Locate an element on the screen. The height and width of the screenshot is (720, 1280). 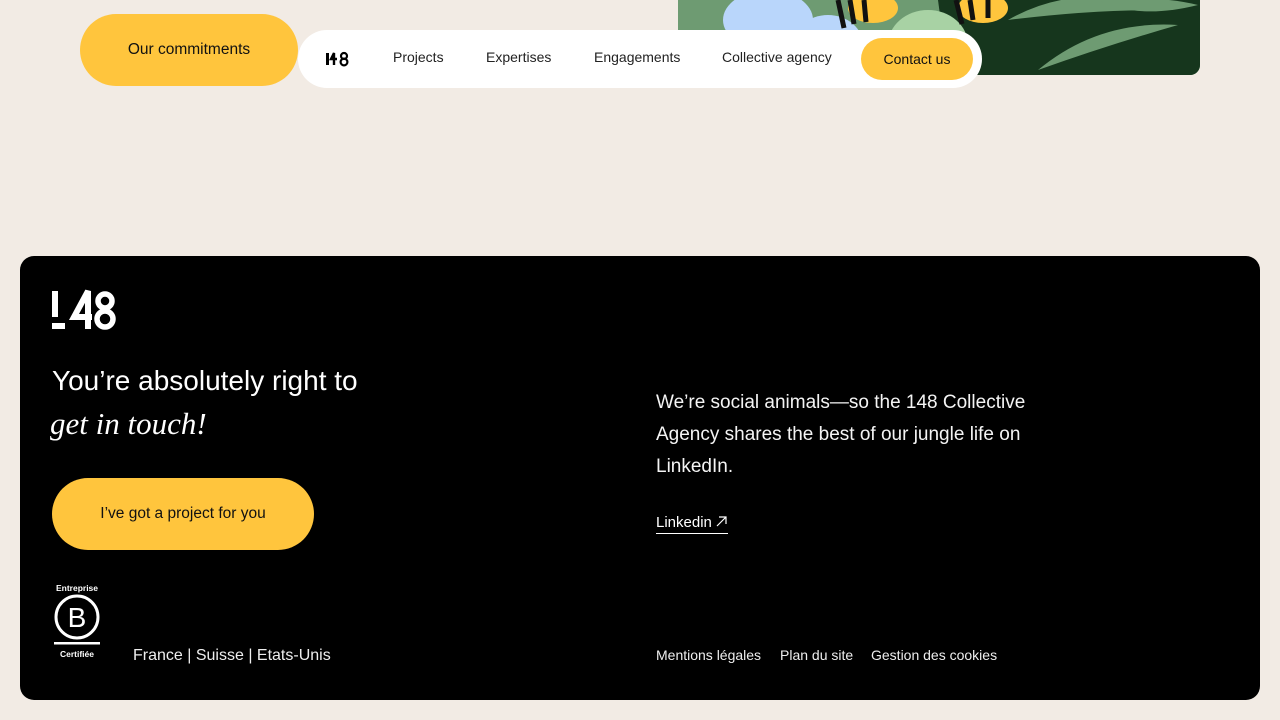
linkedin-link: Linkedin is located at coordinates (692, 524).